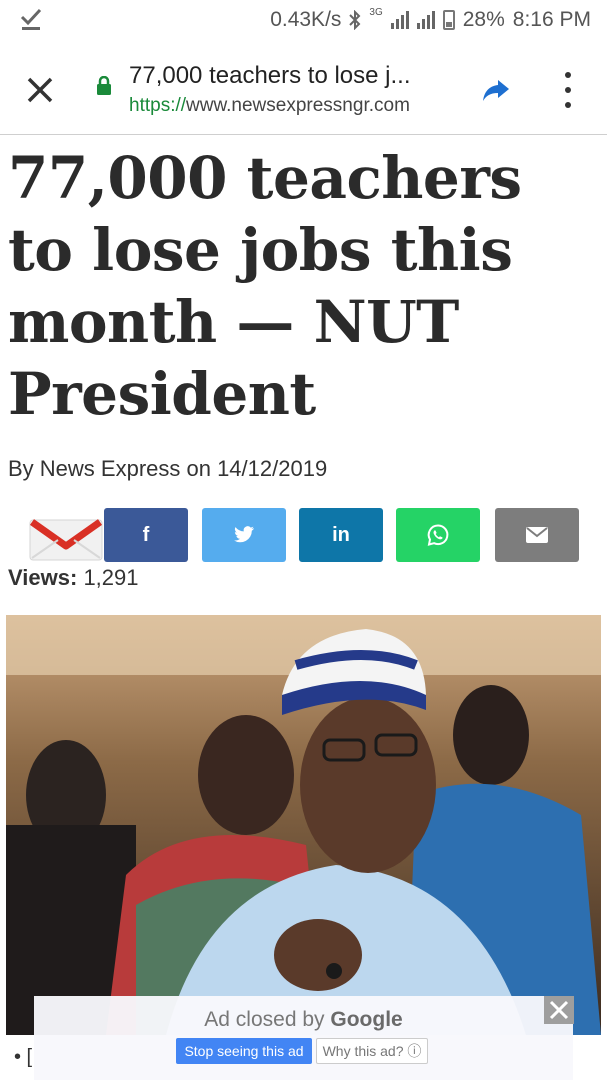 Image resolution: width=607 pixels, height=1080 pixels. I want to click on network-speed: 0.43K/s, so click(306, 19).